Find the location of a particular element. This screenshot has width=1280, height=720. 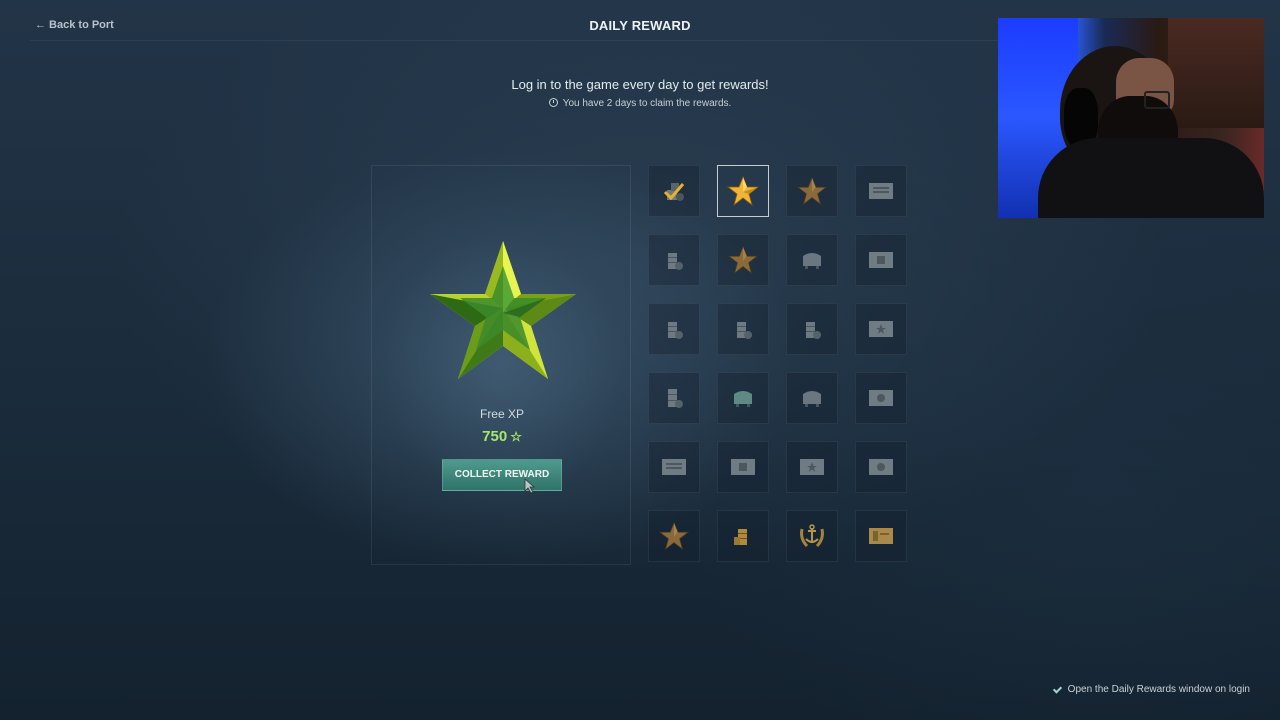

gold-star-icon is located at coordinates (743, 191).